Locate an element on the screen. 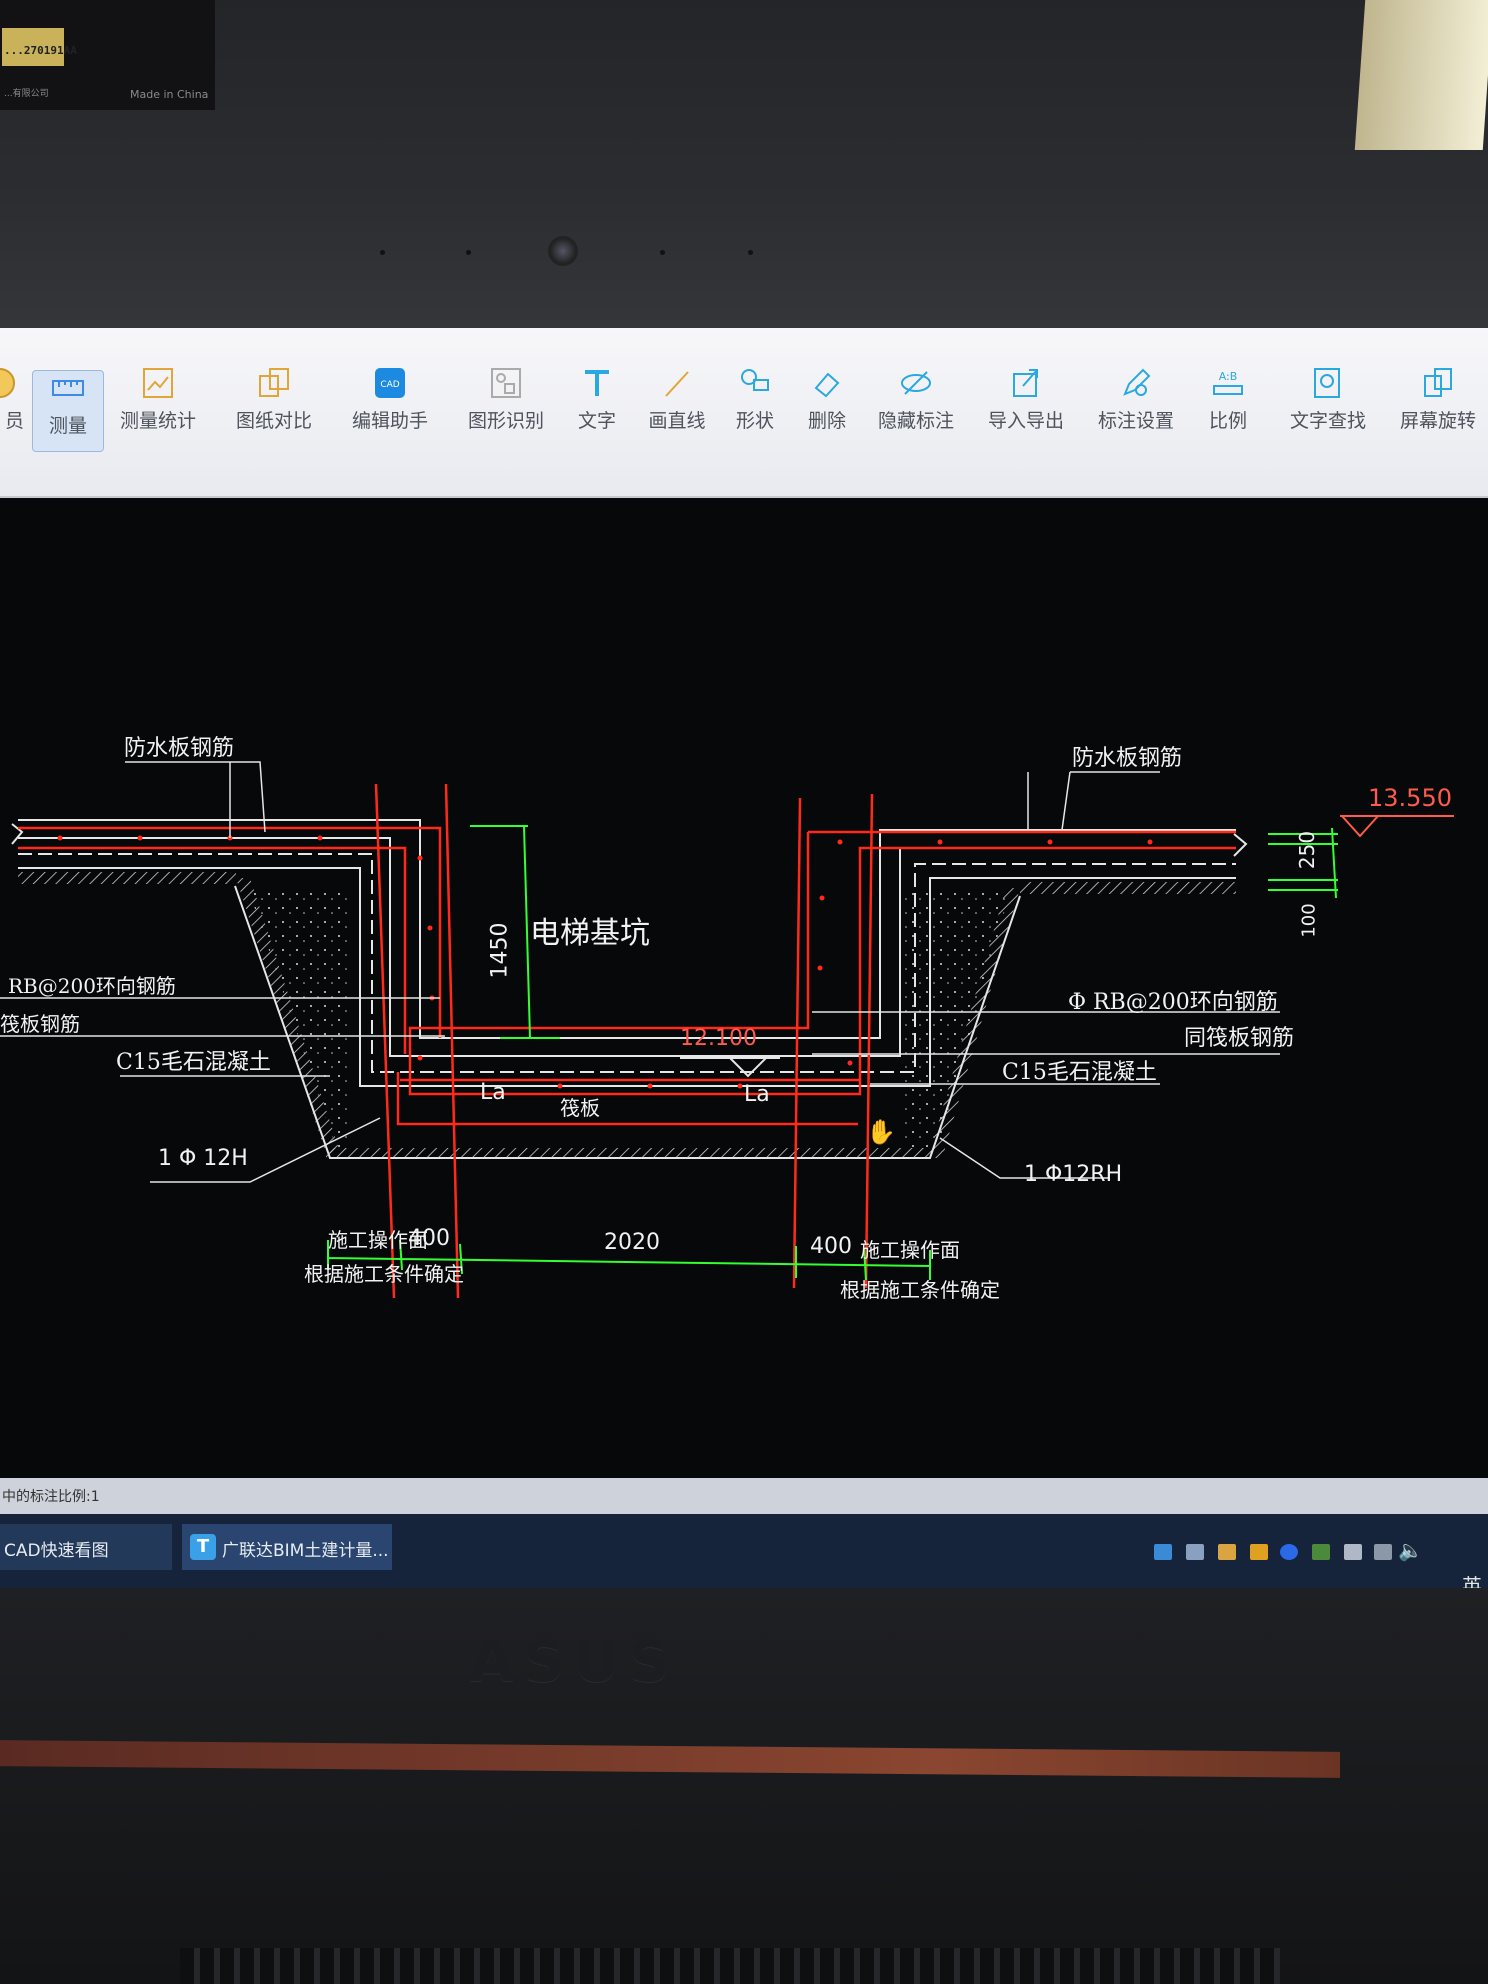  shape-recognize-icon is located at coordinates (506, 383).